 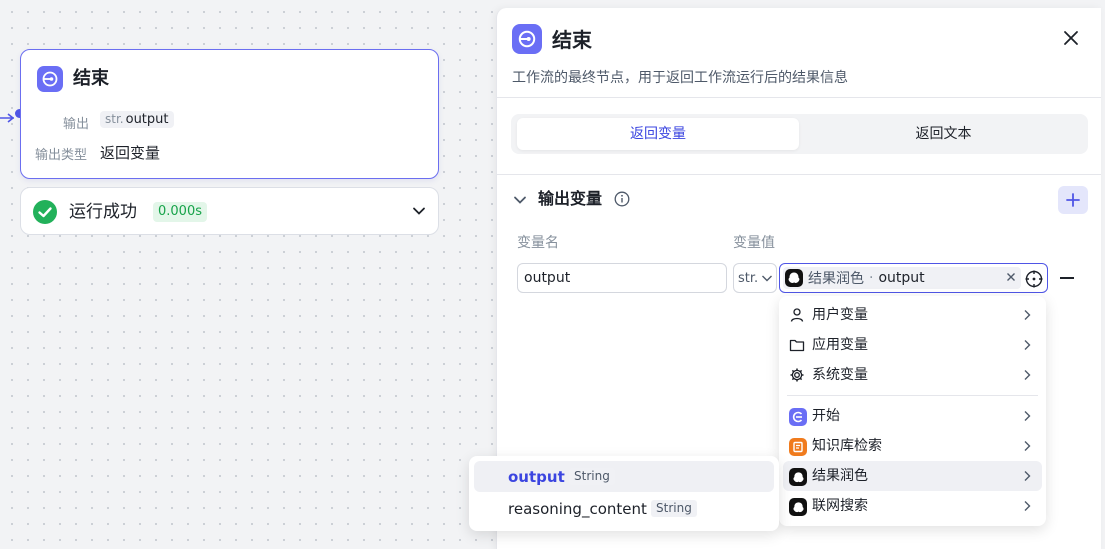 What do you see at coordinates (840, 375) in the screenshot?
I see `menu-item-label: 系统变量` at bounding box center [840, 375].